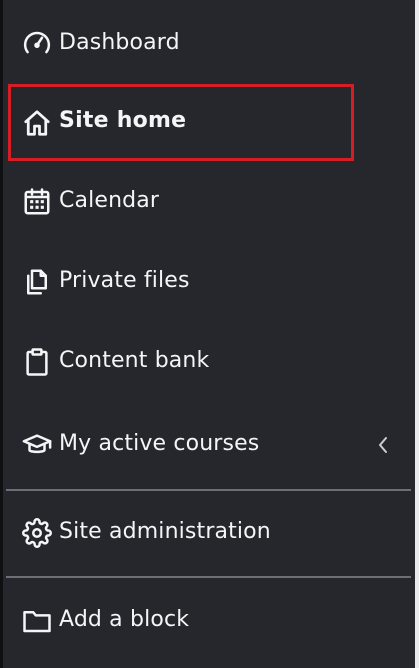  What do you see at coordinates (123, 120) in the screenshot?
I see `nav-label-site-home: Site home` at bounding box center [123, 120].